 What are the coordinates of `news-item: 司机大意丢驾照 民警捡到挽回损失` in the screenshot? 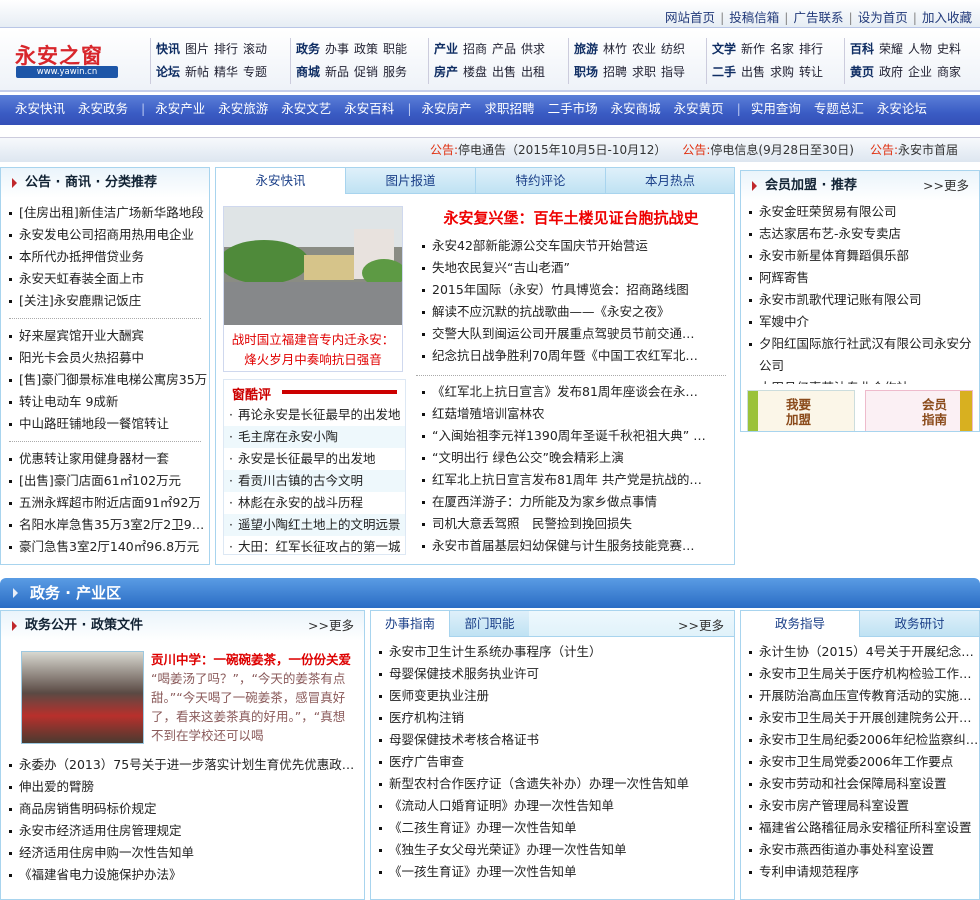 It's located at (560, 524).